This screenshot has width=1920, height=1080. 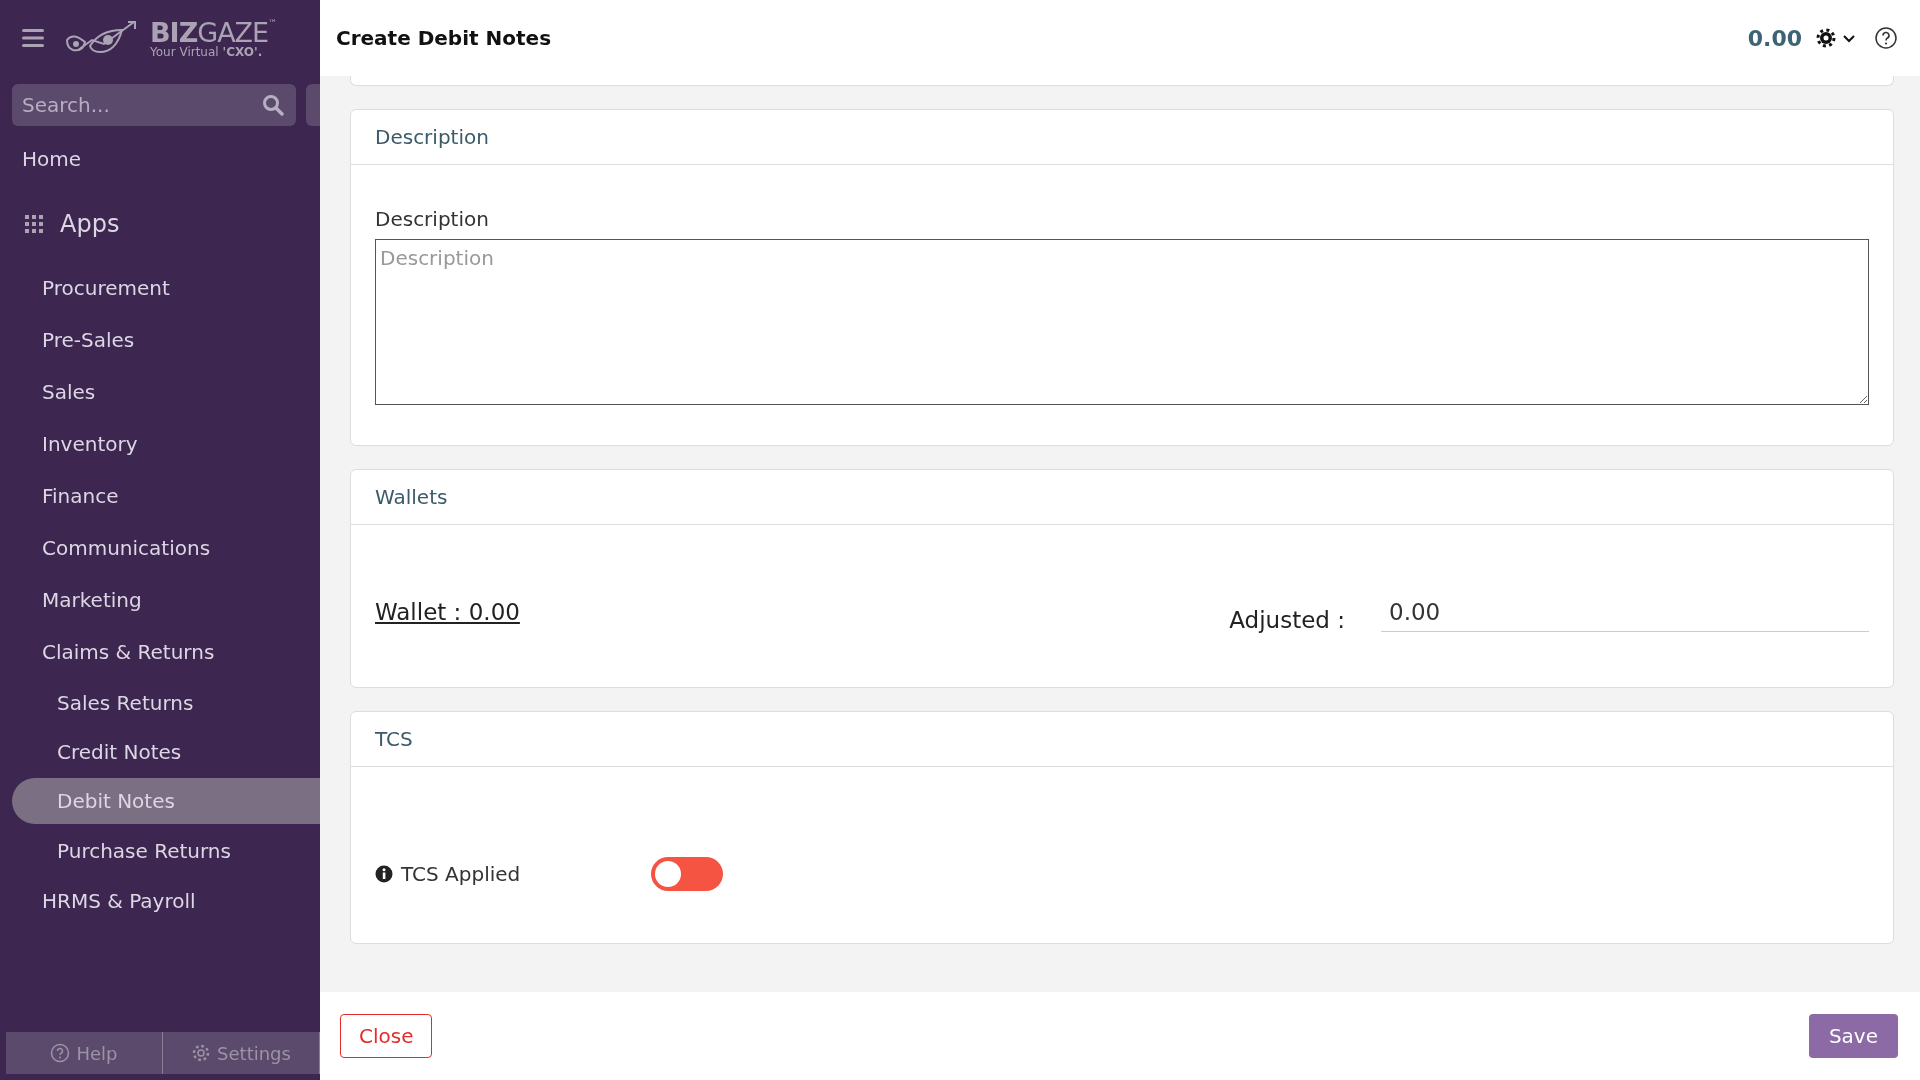 I want to click on apps-menu: Apps, so click(x=160, y=224).